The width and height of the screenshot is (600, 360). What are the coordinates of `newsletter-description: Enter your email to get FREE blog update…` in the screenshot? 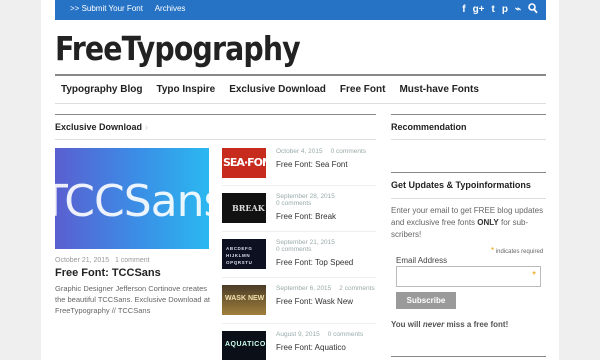 It's located at (471, 223).